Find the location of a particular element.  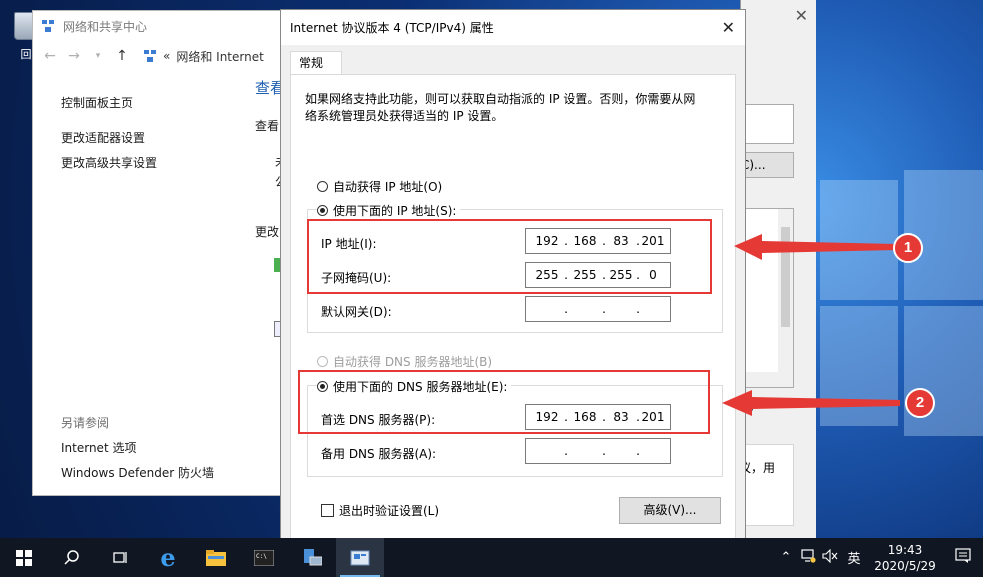

auto-dns-option: 自动获得 DNS 服务器地址(B) is located at coordinates (404, 361).